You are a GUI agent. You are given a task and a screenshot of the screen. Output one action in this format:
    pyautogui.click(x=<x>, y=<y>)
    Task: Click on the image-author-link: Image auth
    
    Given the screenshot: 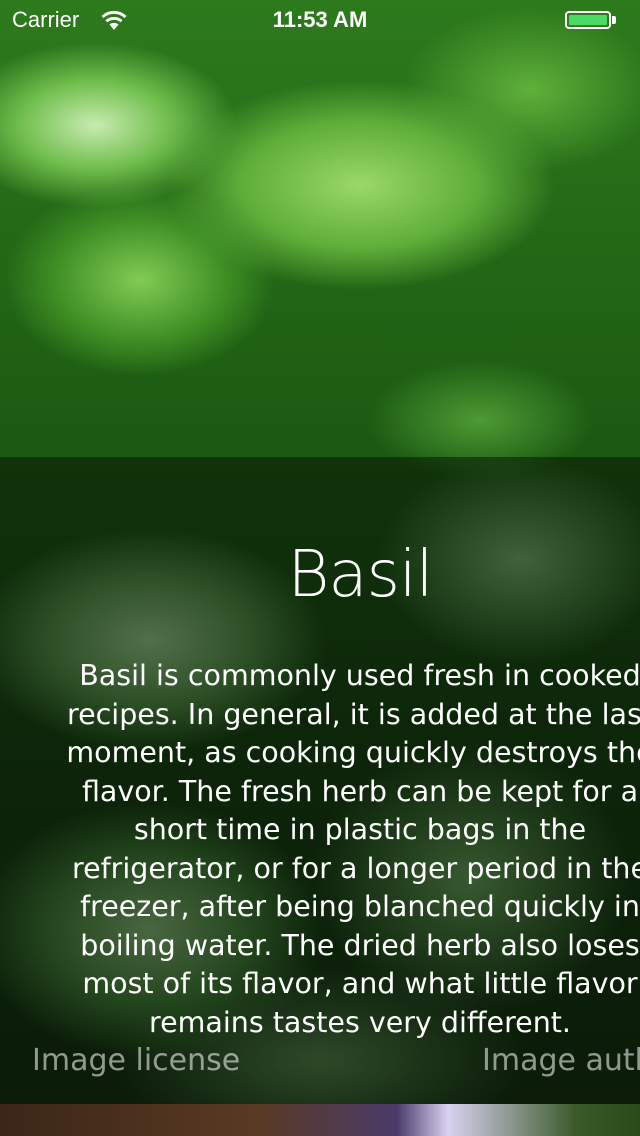 What is the action you would take?
    pyautogui.click(x=561, y=1060)
    